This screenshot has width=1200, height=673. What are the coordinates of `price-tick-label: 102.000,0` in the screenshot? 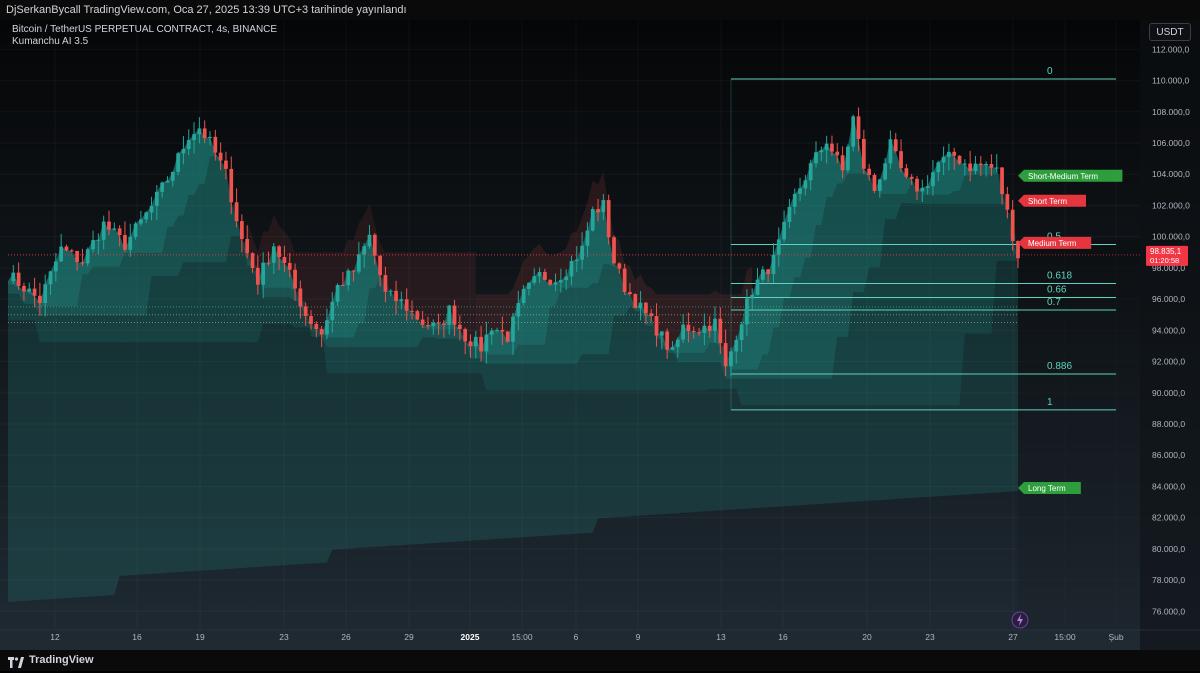 It's located at (1171, 205).